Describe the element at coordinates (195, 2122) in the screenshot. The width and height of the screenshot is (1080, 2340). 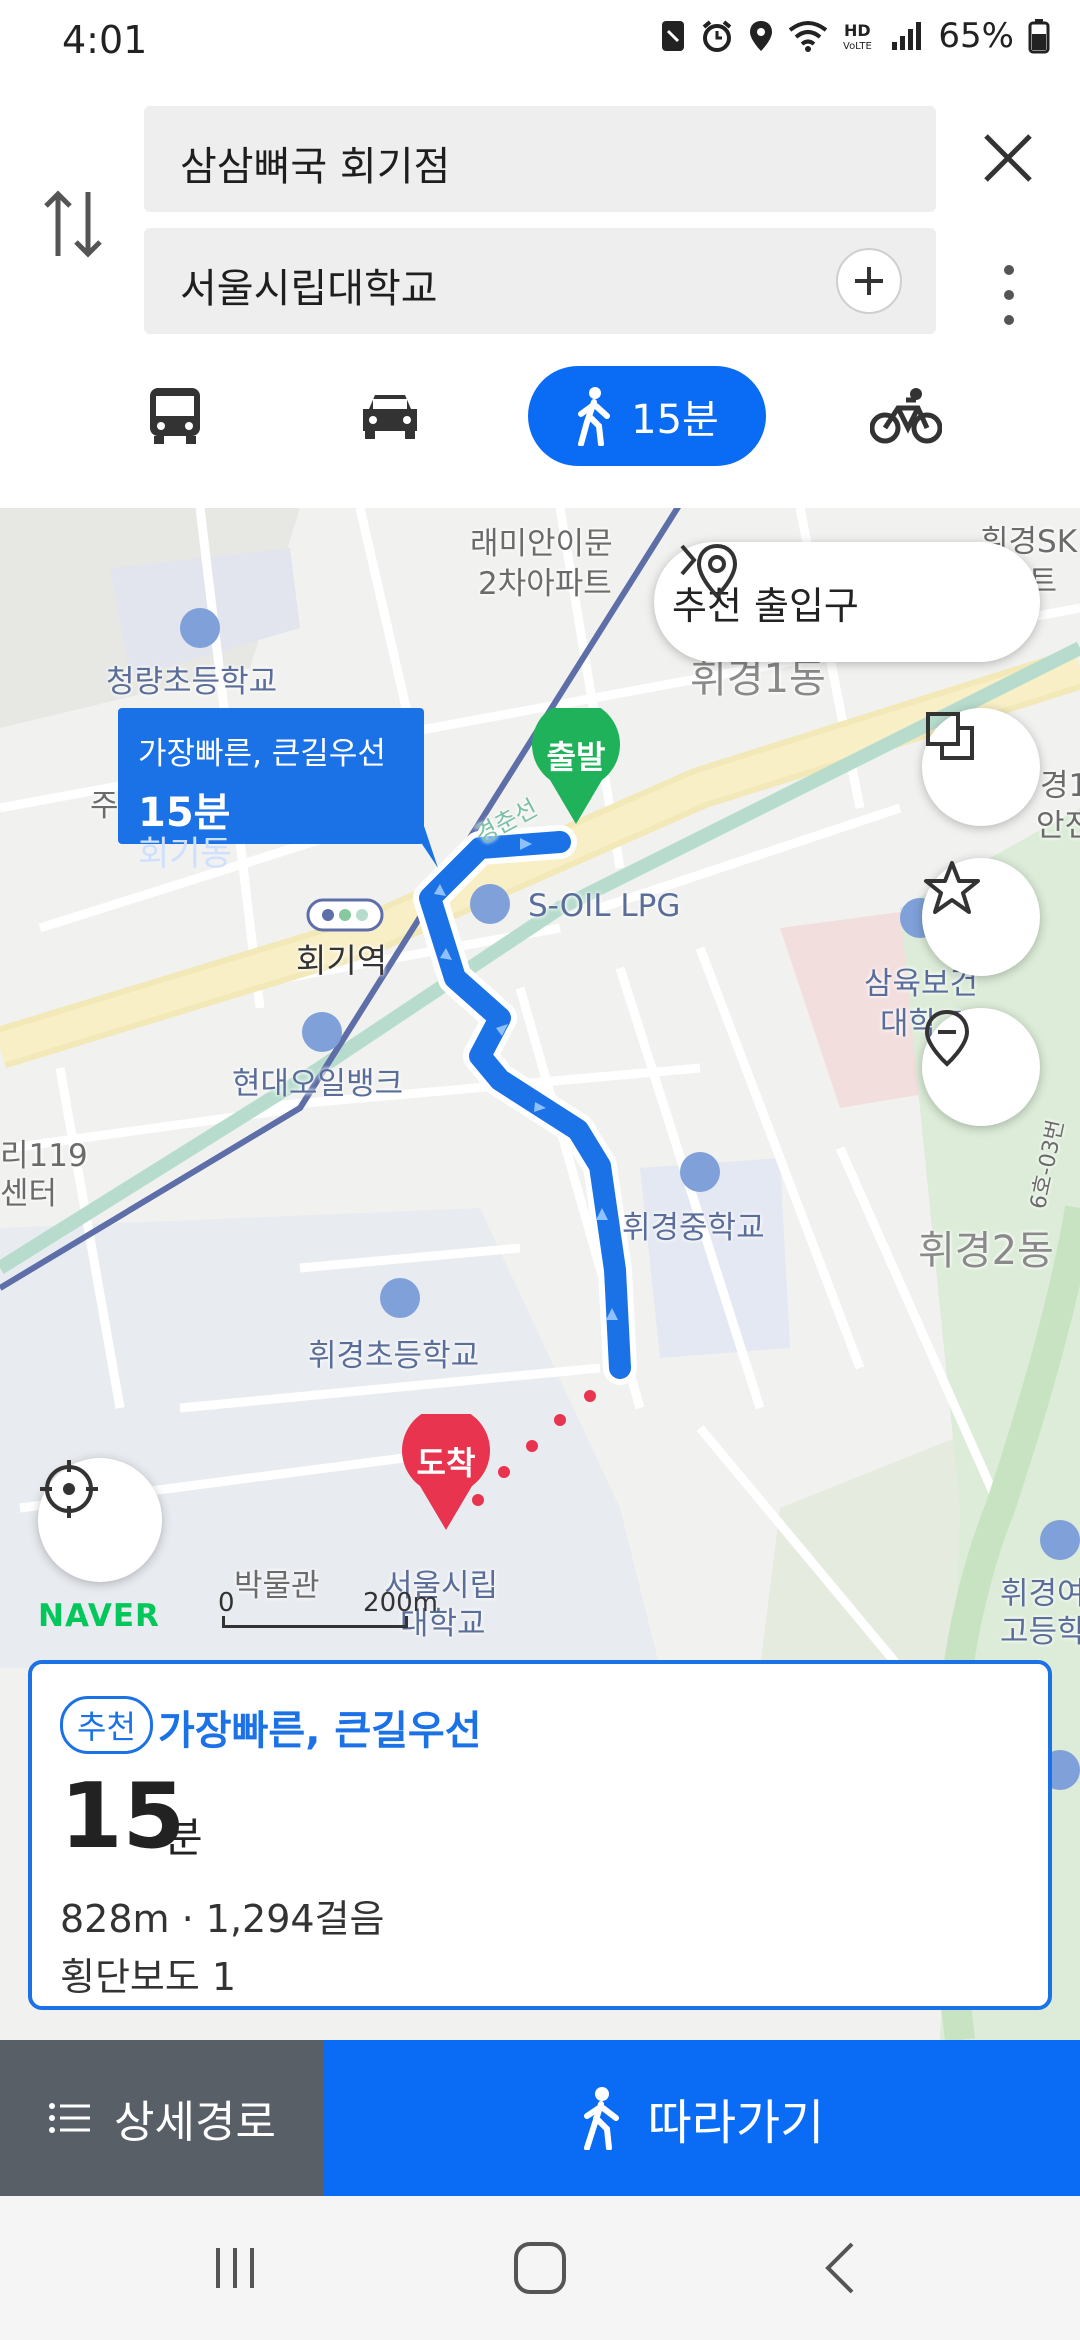
I see `detail-route-label: 상세경로` at that location.